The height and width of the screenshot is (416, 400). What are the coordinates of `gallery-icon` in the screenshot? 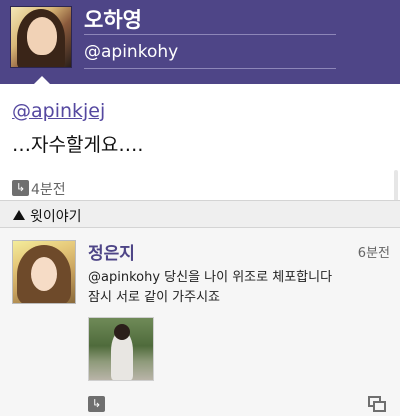 It's located at (377, 404).